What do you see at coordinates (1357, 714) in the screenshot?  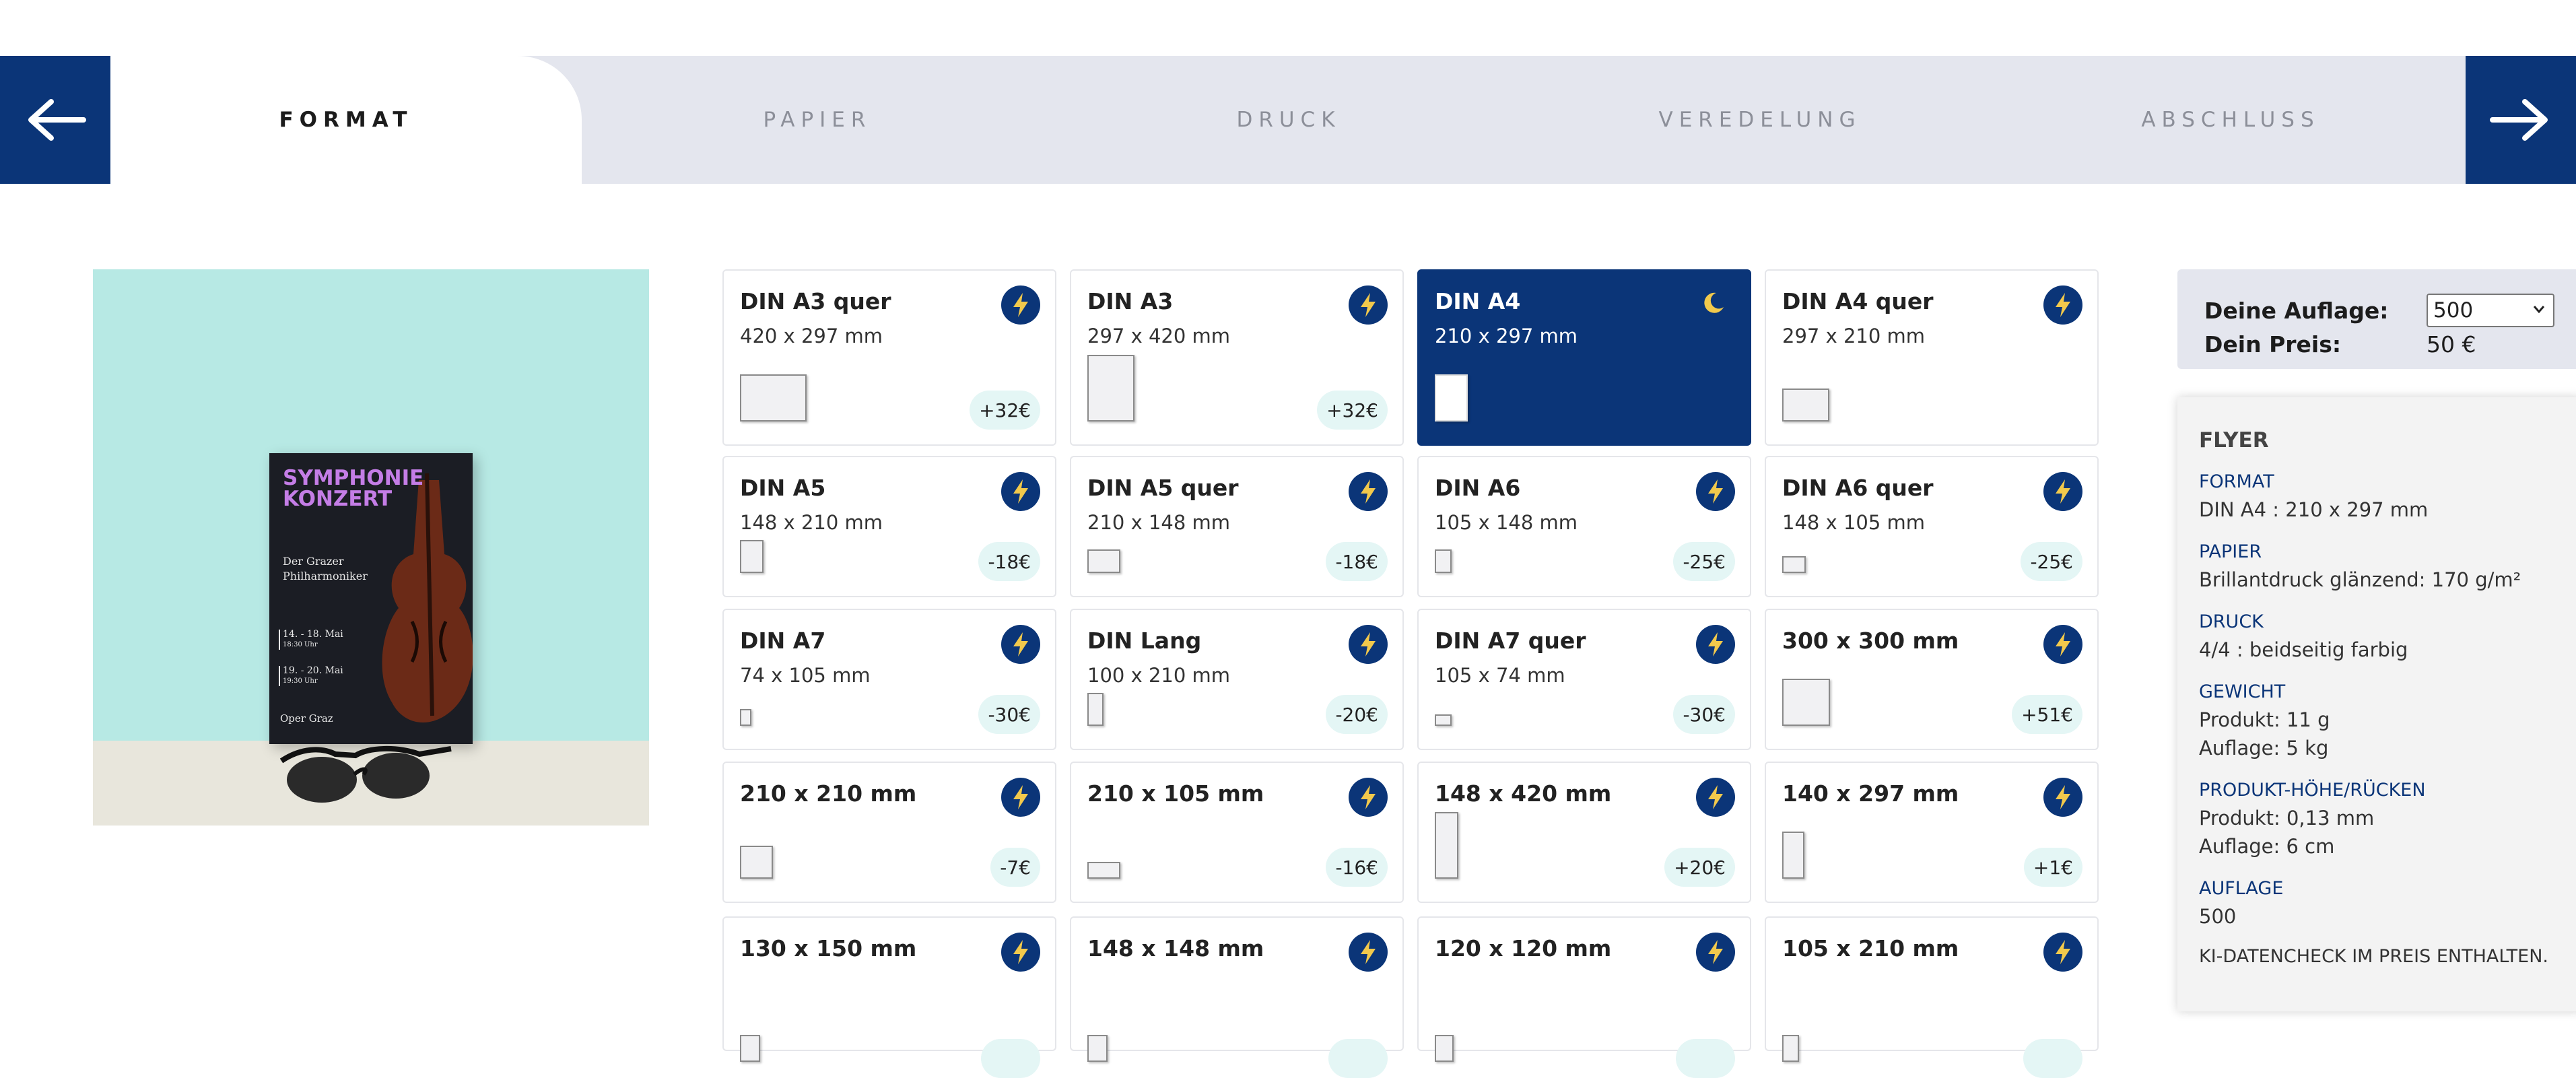 I see `format-price-badge: -20€` at bounding box center [1357, 714].